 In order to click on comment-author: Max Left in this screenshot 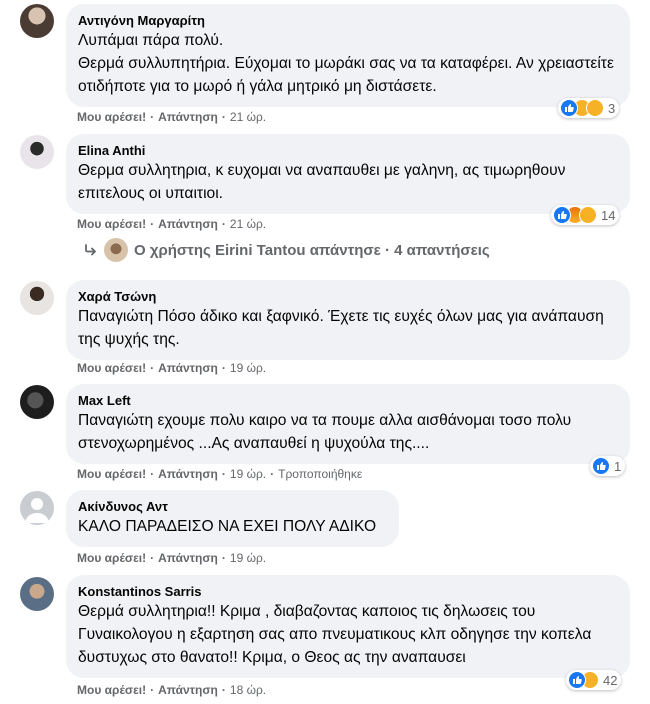, I will do `click(348, 400)`.